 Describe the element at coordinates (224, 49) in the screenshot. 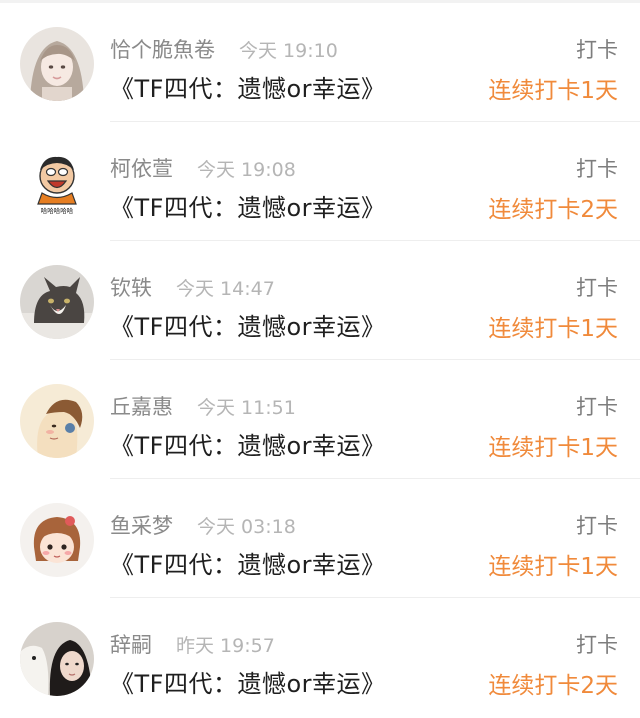

I see `user-meta: 恰个脆魚卷 今天 19:10` at that location.